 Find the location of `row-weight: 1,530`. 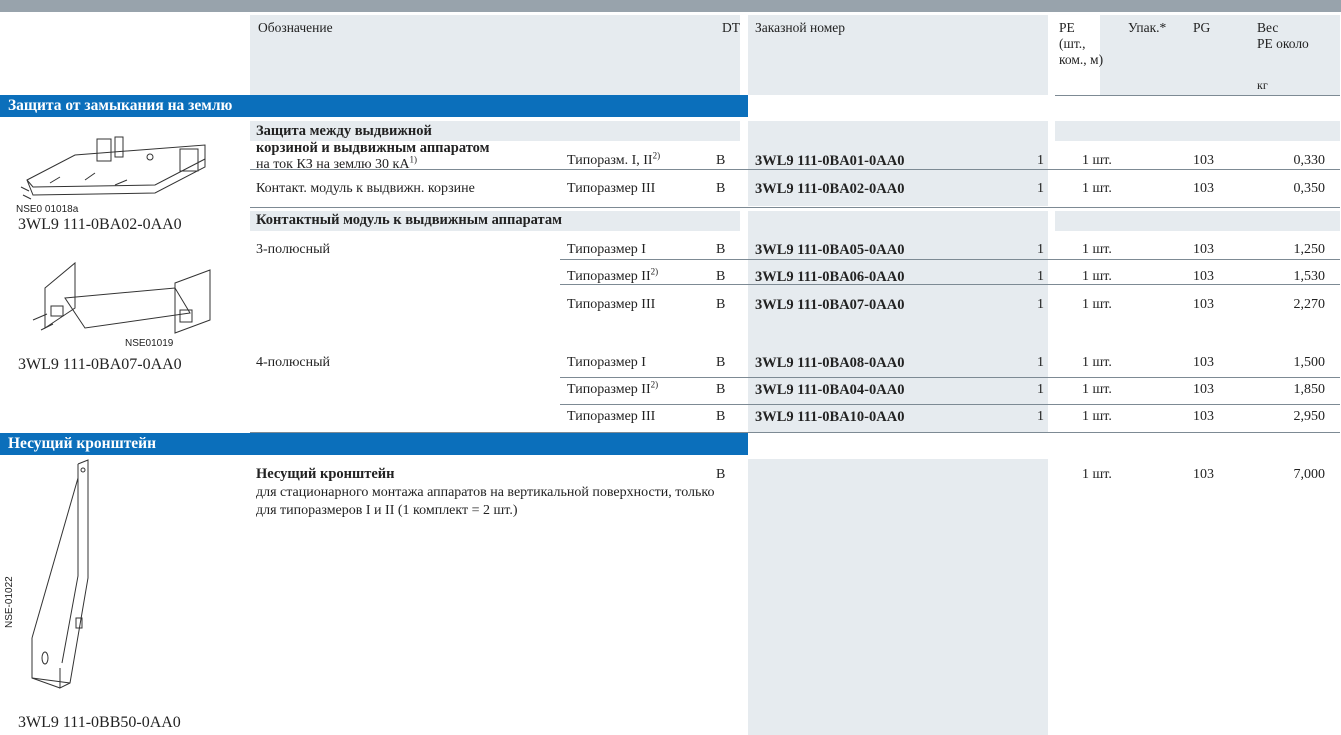

row-weight: 1,530 is located at coordinates (1309, 276).